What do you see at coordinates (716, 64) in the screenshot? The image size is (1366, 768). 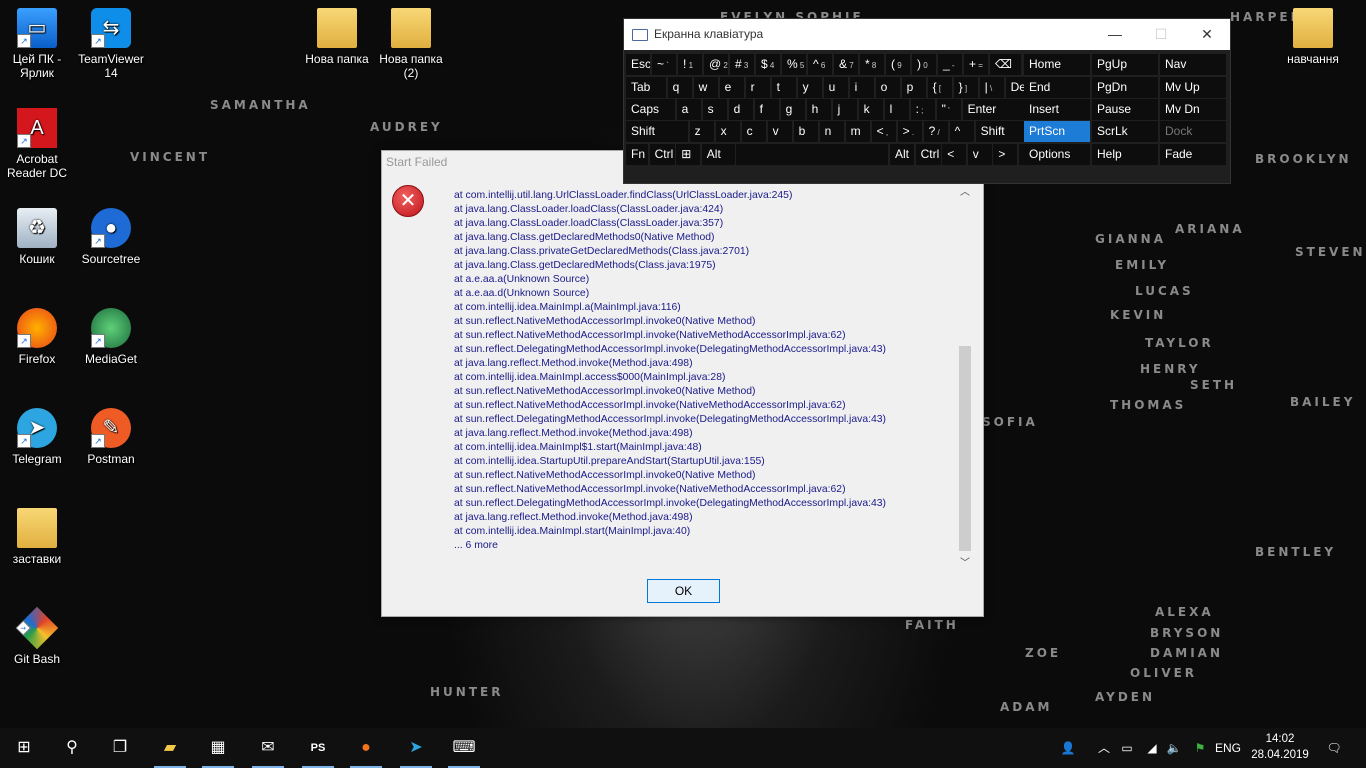 I see `osk-key: @ 2` at bounding box center [716, 64].